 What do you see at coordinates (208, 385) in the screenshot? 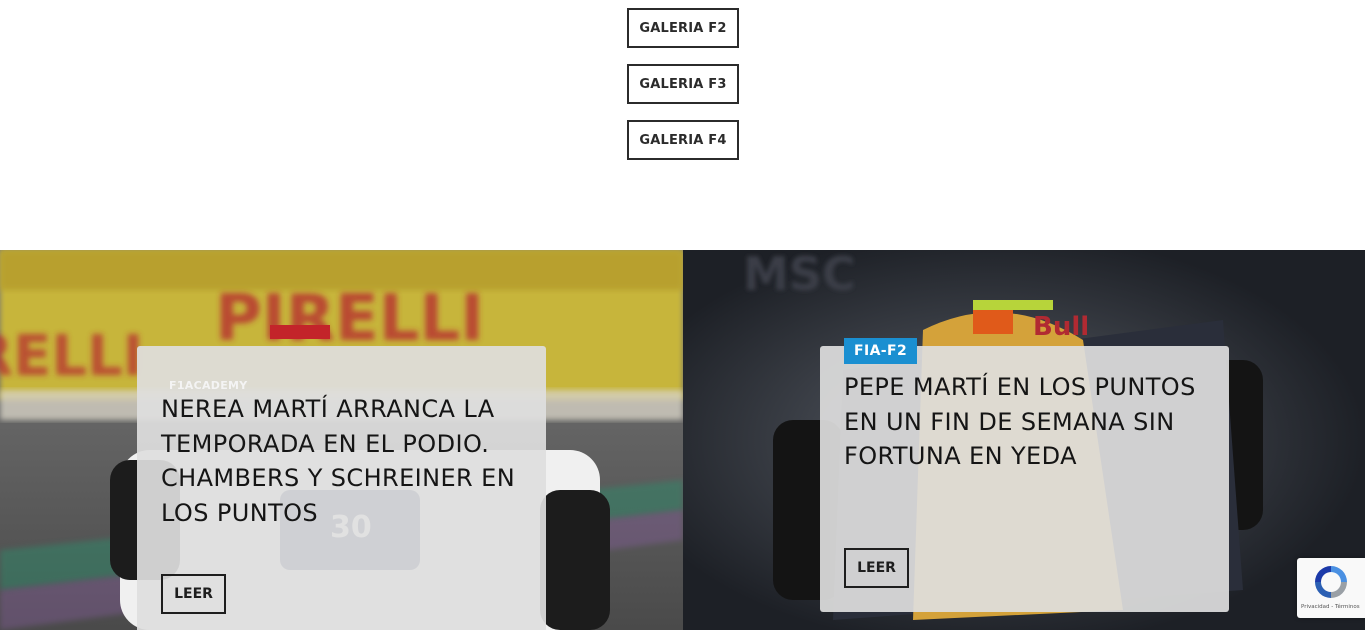
I see `category-label: F1ACADEMY` at bounding box center [208, 385].